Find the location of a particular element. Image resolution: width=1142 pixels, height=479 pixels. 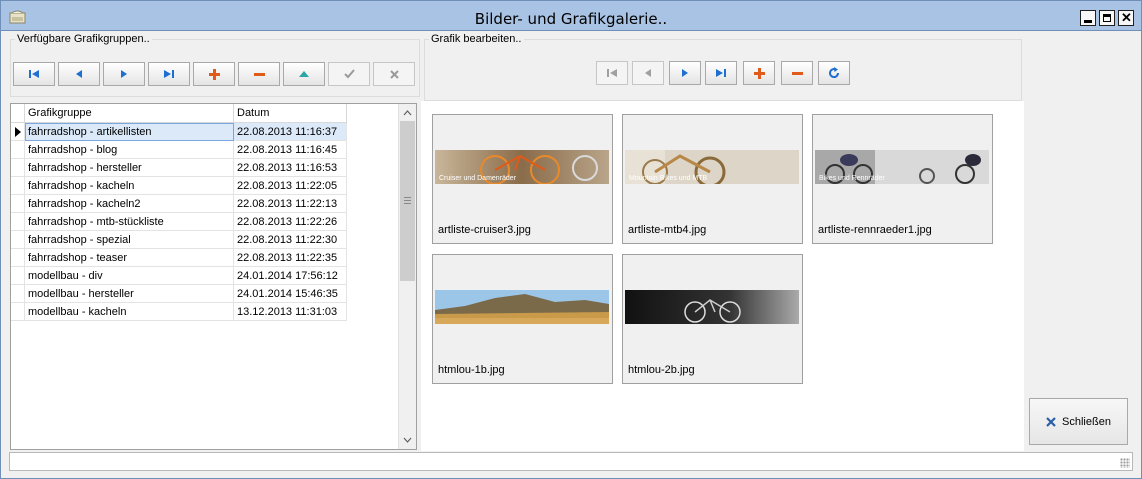

column-header-group: Grafikgruppe is located at coordinates (129, 113).